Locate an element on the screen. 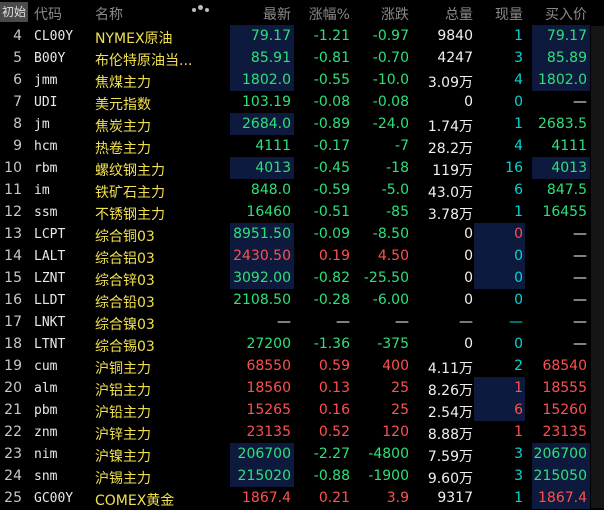 This screenshot has width=604, height=510. row-code: im is located at coordinates (42, 190).